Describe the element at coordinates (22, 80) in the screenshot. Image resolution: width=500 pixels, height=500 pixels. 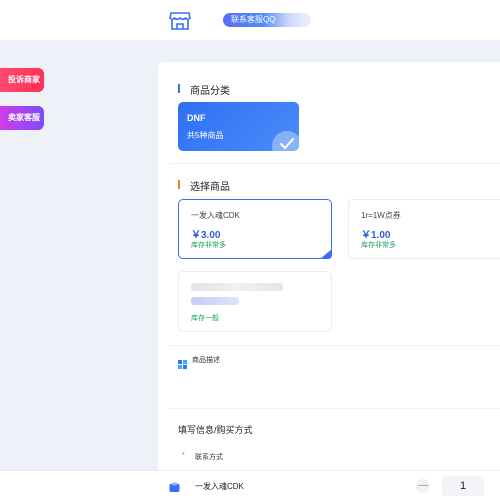
I see `complain-button: 投诉商家` at that location.